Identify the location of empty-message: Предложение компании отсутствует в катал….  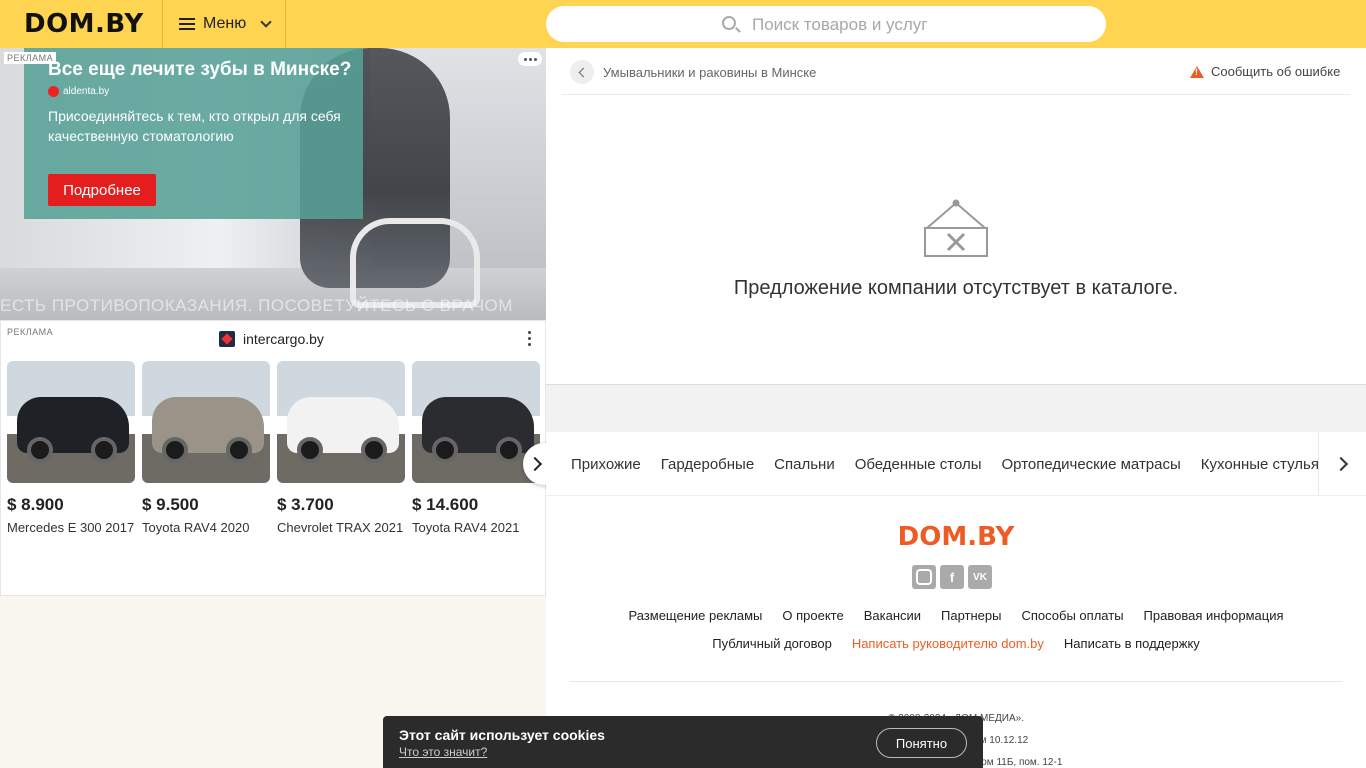
(956, 288).